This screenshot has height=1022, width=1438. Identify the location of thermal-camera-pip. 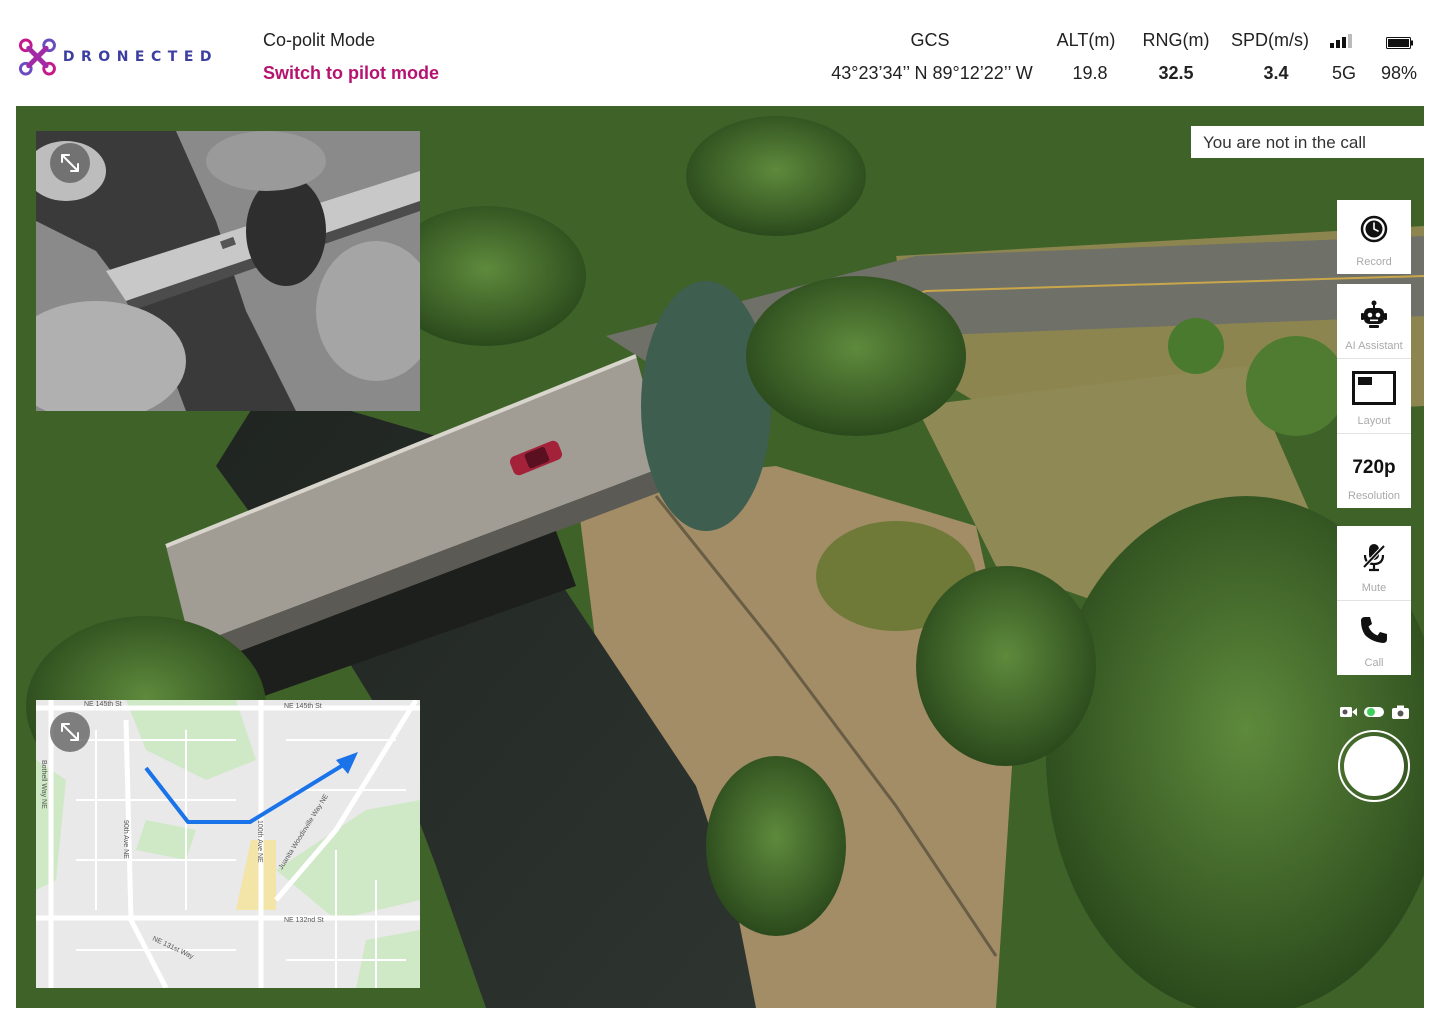
(228, 271).